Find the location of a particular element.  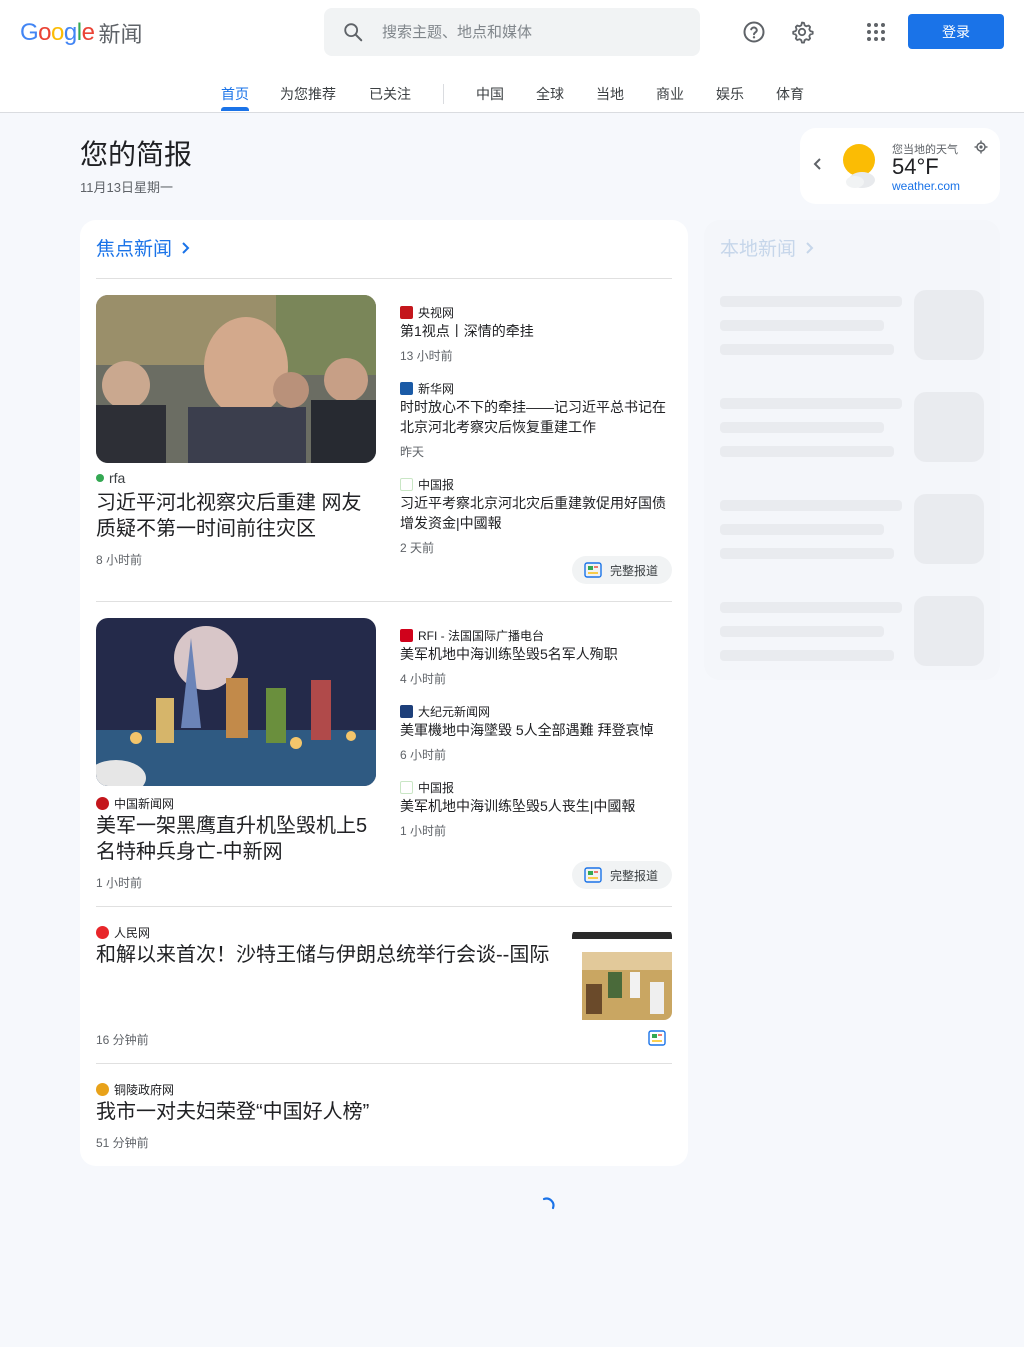

story-time: 51 分钟前 is located at coordinates (122, 1143).